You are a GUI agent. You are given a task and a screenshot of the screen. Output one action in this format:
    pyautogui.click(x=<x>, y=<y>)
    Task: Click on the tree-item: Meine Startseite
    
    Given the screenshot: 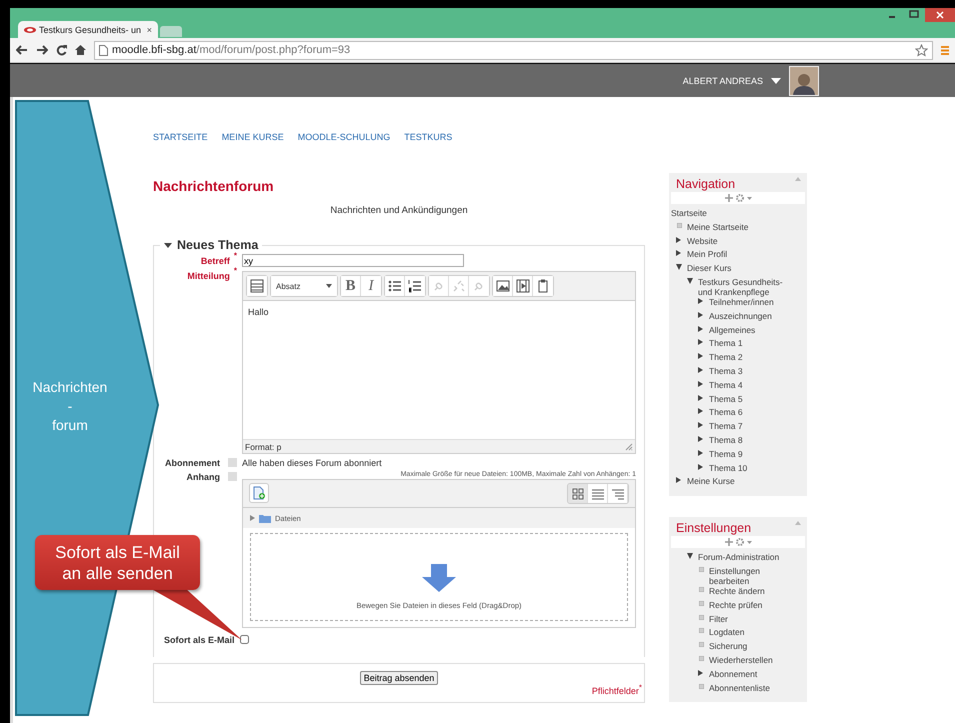 What is the action you would take?
    pyautogui.click(x=746, y=227)
    